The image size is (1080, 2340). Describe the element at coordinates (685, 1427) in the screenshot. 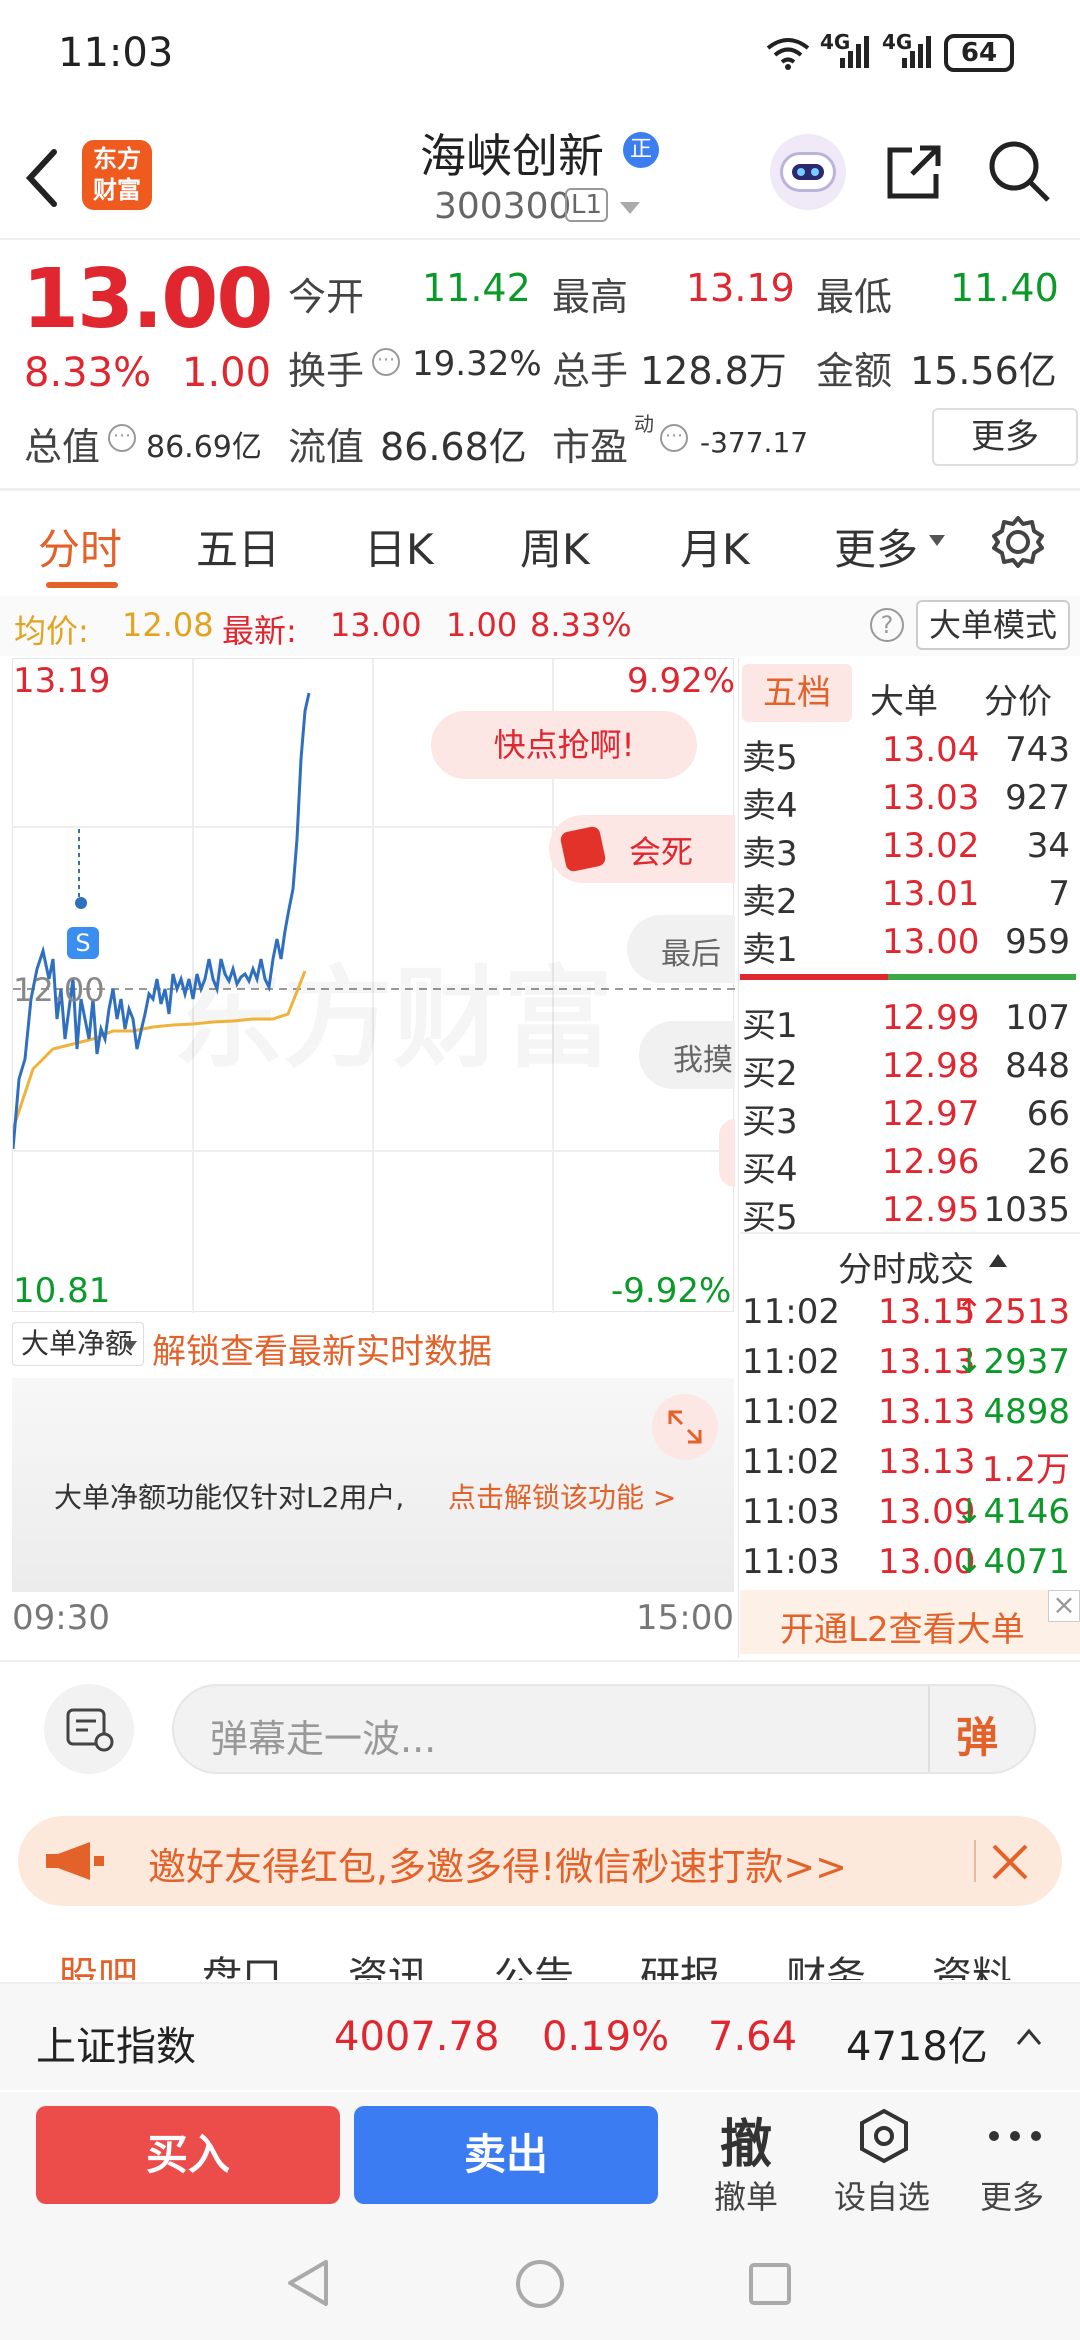

I see `expand-icon` at that location.